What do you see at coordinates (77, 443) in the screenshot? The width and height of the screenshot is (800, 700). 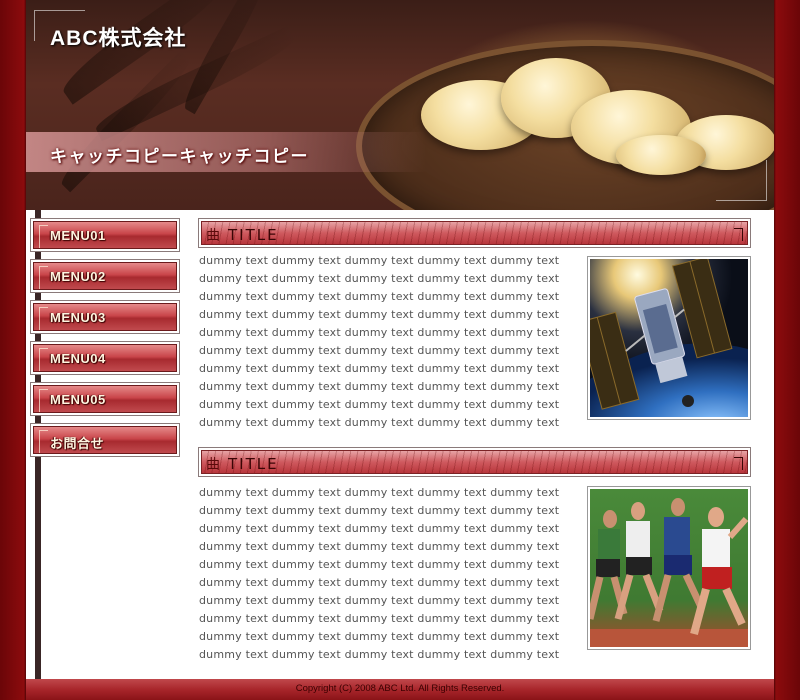 I see `nav-item-label: お問合せ` at bounding box center [77, 443].